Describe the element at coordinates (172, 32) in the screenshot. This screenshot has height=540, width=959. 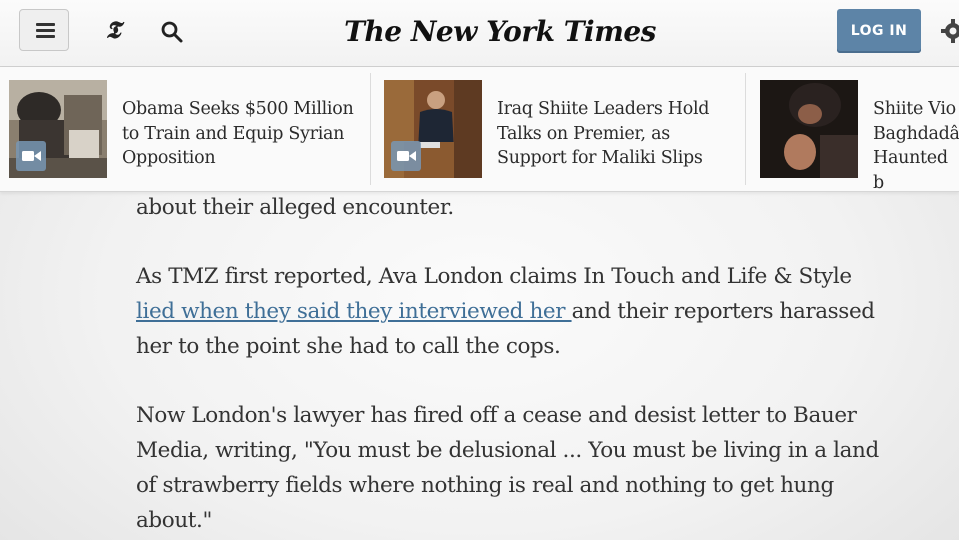
I see `search-icon` at that location.